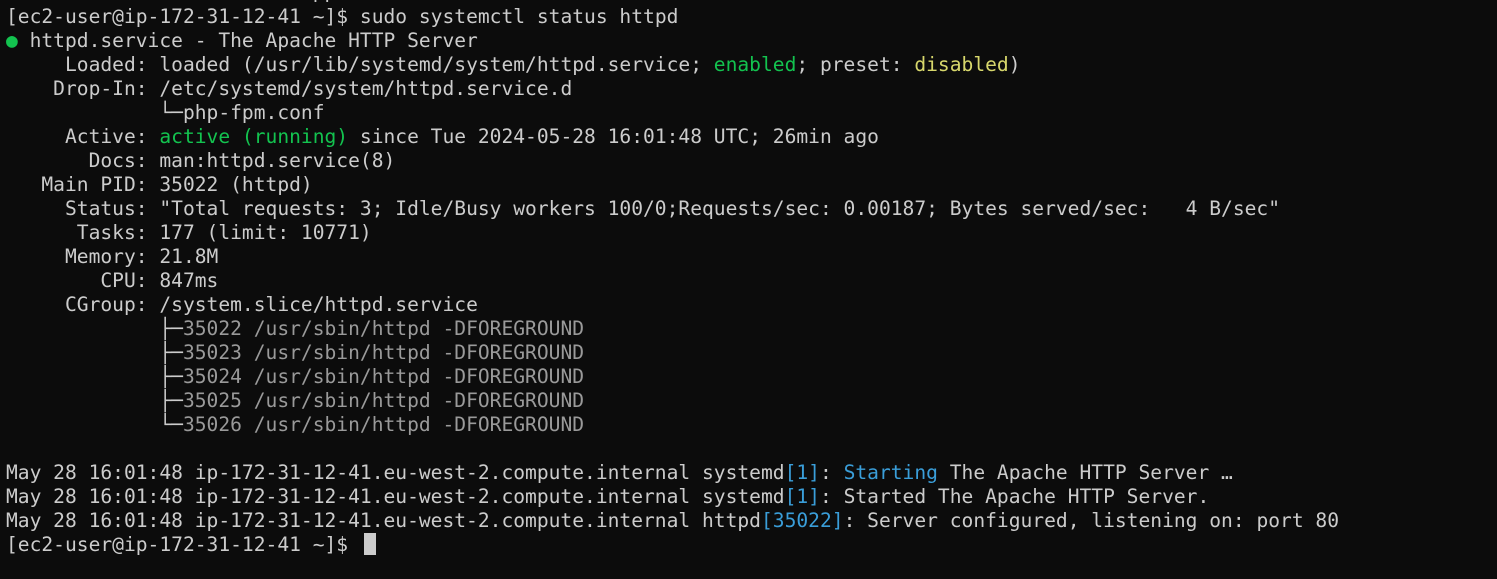 The image size is (1497, 579). What do you see at coordinates (751, 329) in the screenshot?
I see `process-row: ├─35022 /usr/sbin/httpd -DFOREGROUND` at bounding box center [751, 329].